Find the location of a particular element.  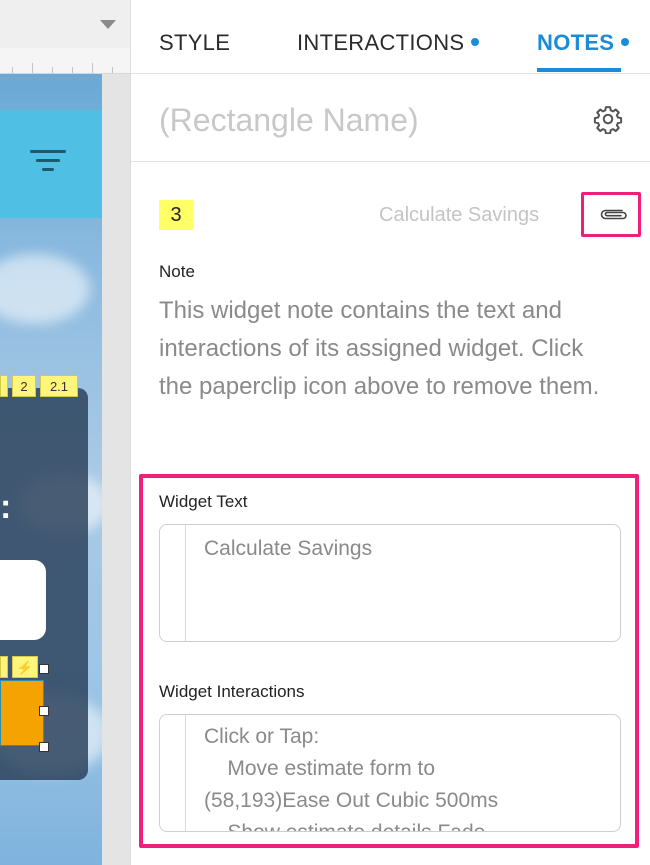

tab-interactions: INTERACTIONS is located at coordinates (388, 43).